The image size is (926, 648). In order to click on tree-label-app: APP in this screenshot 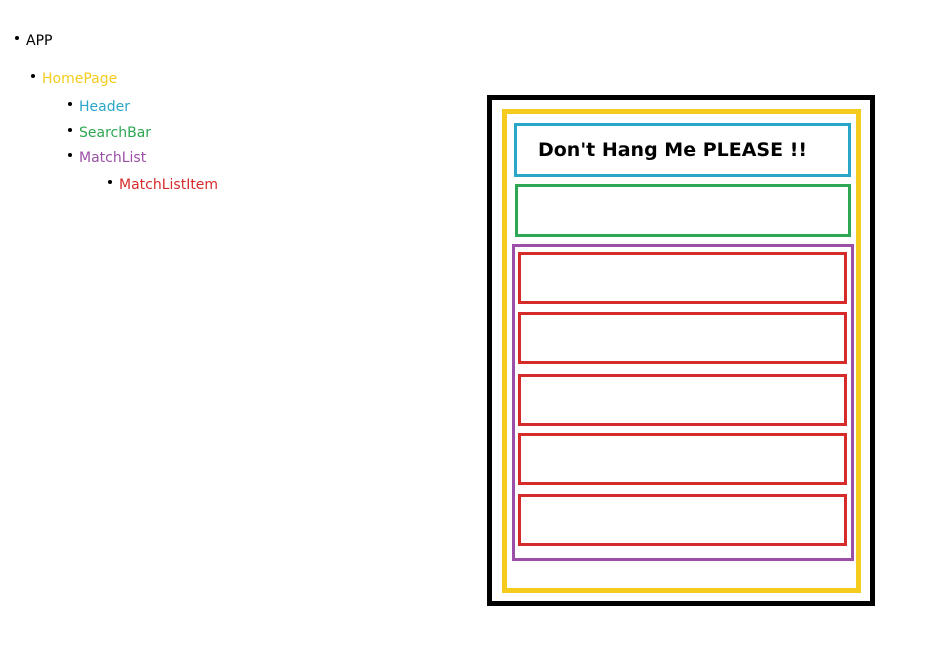, I will do `click(39, 41)`.